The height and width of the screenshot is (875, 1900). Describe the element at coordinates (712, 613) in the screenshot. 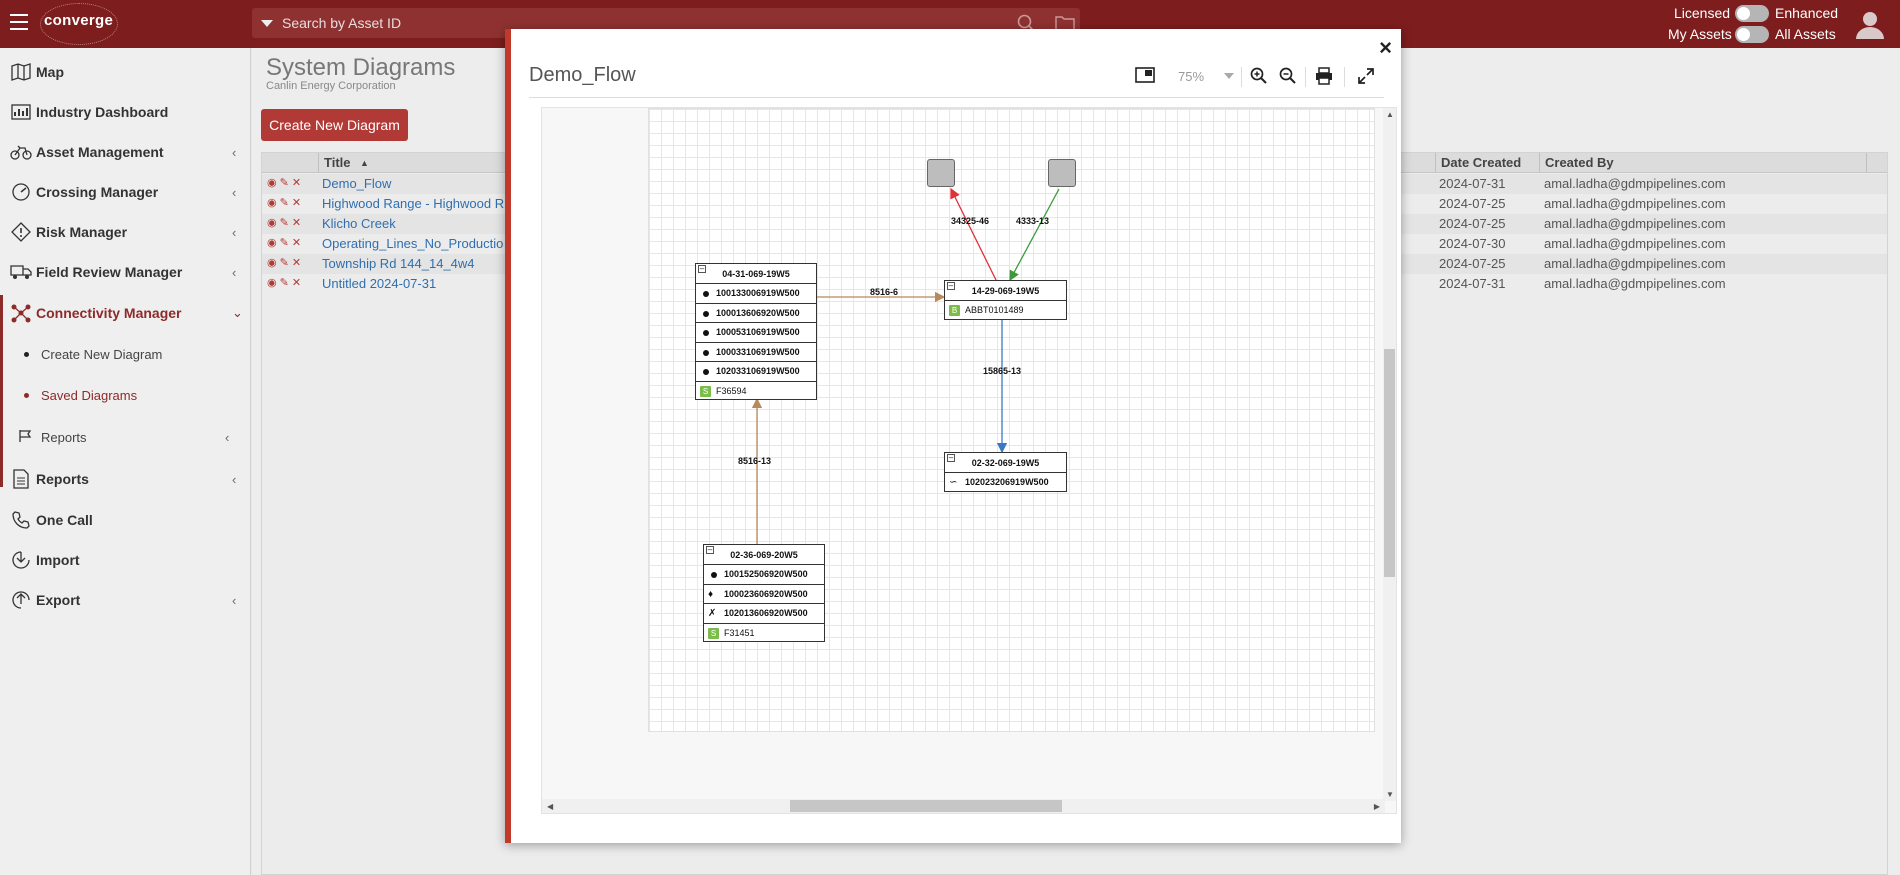

I see `abandoned-well-icon: ✗` at that location.